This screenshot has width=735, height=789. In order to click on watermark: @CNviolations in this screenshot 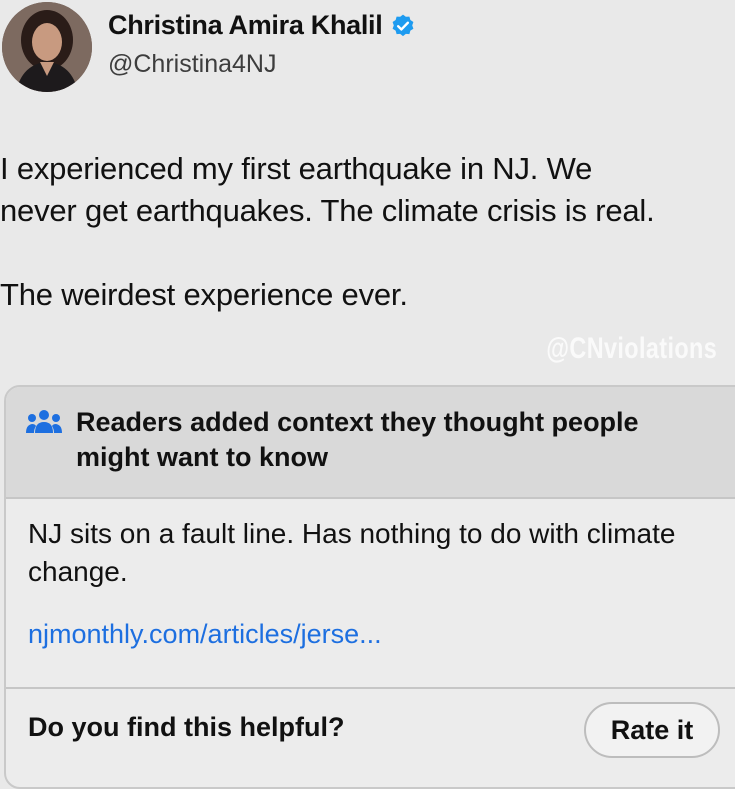, I will do `click(631, 348)`.